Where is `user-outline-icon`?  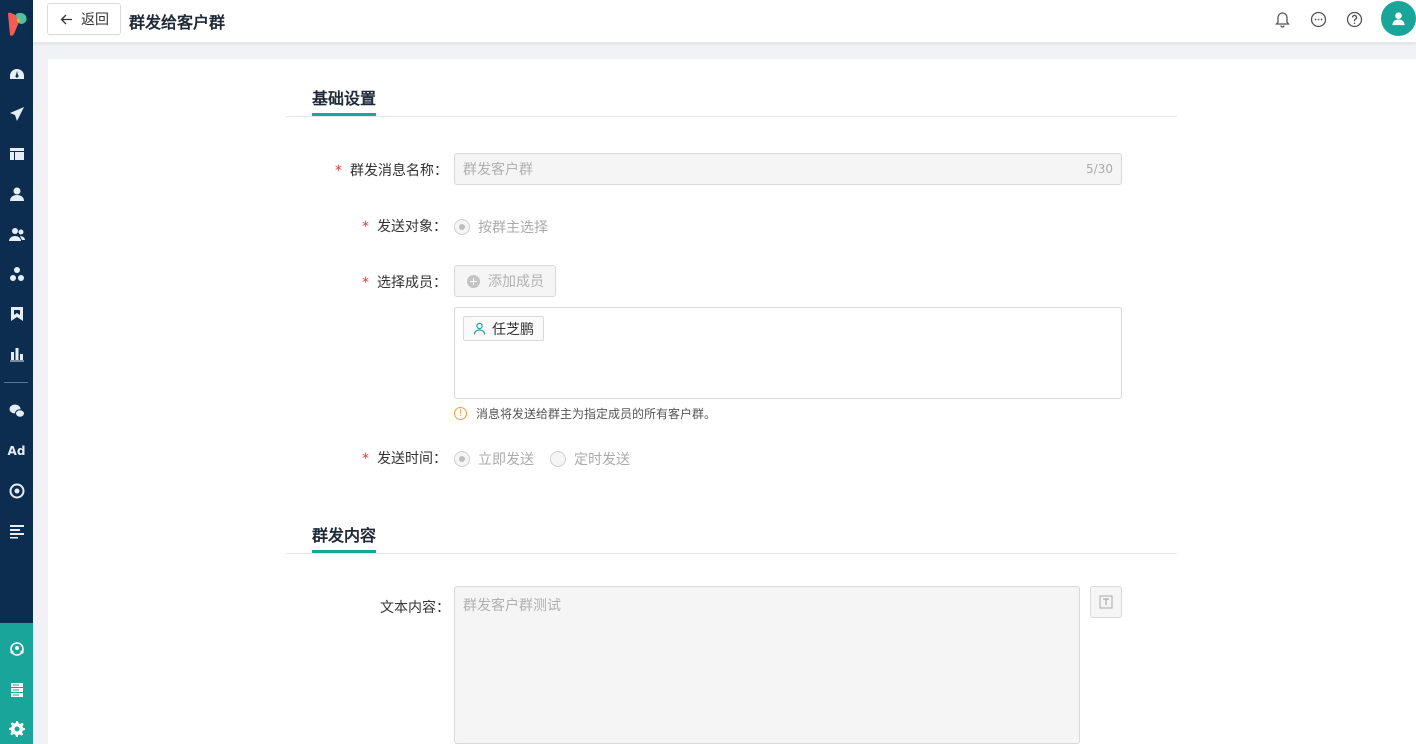 user-outline-icon is located at coordinates (479, 328).